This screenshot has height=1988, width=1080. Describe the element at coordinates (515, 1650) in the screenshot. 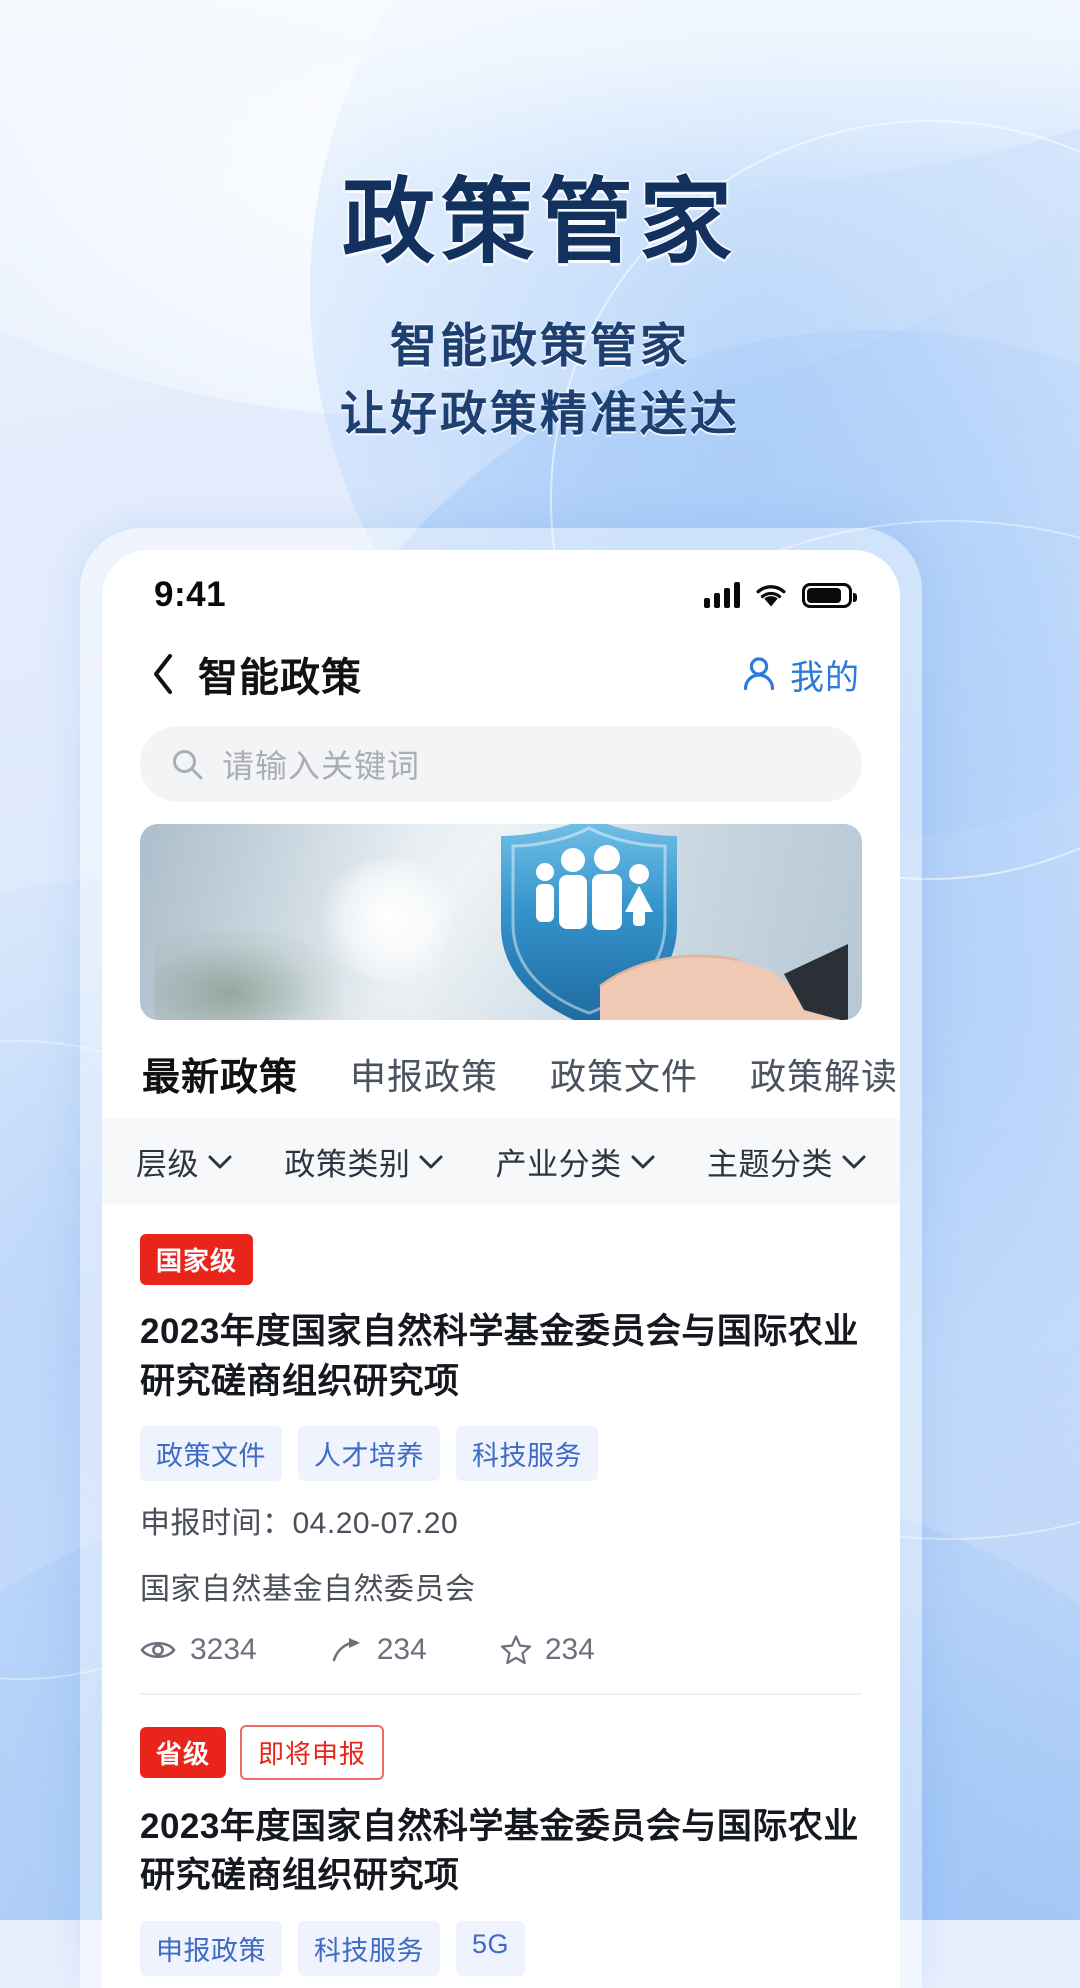

I see `star-icon` at that location.